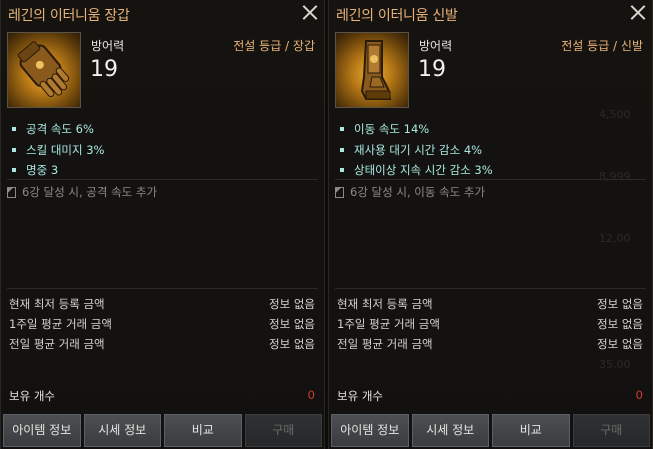 Image resolution: width=653 pixels, height=449 pixels. Describe the element at coordinates (615, 238) in the screenshot. I see `background-price: 12,00` at that location.